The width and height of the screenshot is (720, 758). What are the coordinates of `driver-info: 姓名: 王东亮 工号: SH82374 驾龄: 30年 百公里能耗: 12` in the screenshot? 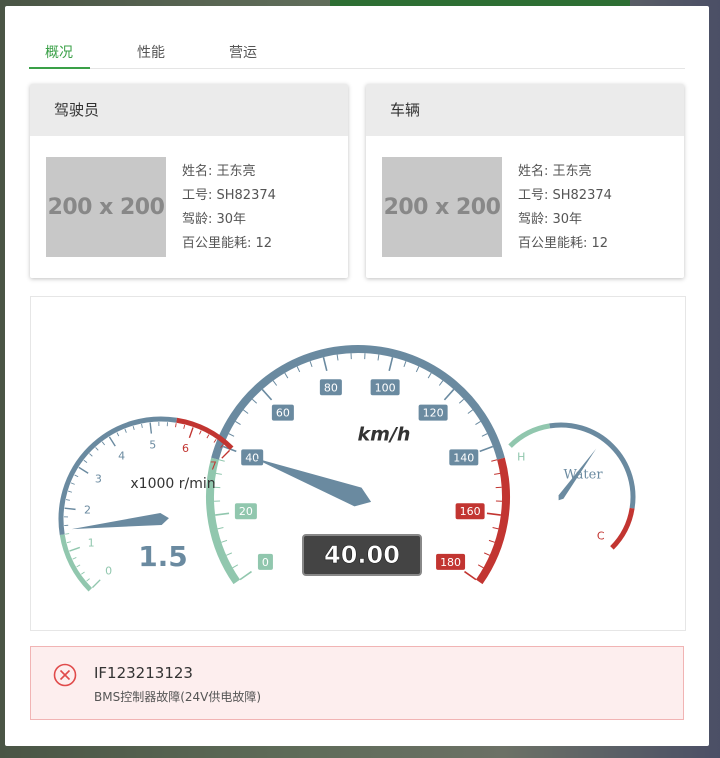 It's located at (229, 208).